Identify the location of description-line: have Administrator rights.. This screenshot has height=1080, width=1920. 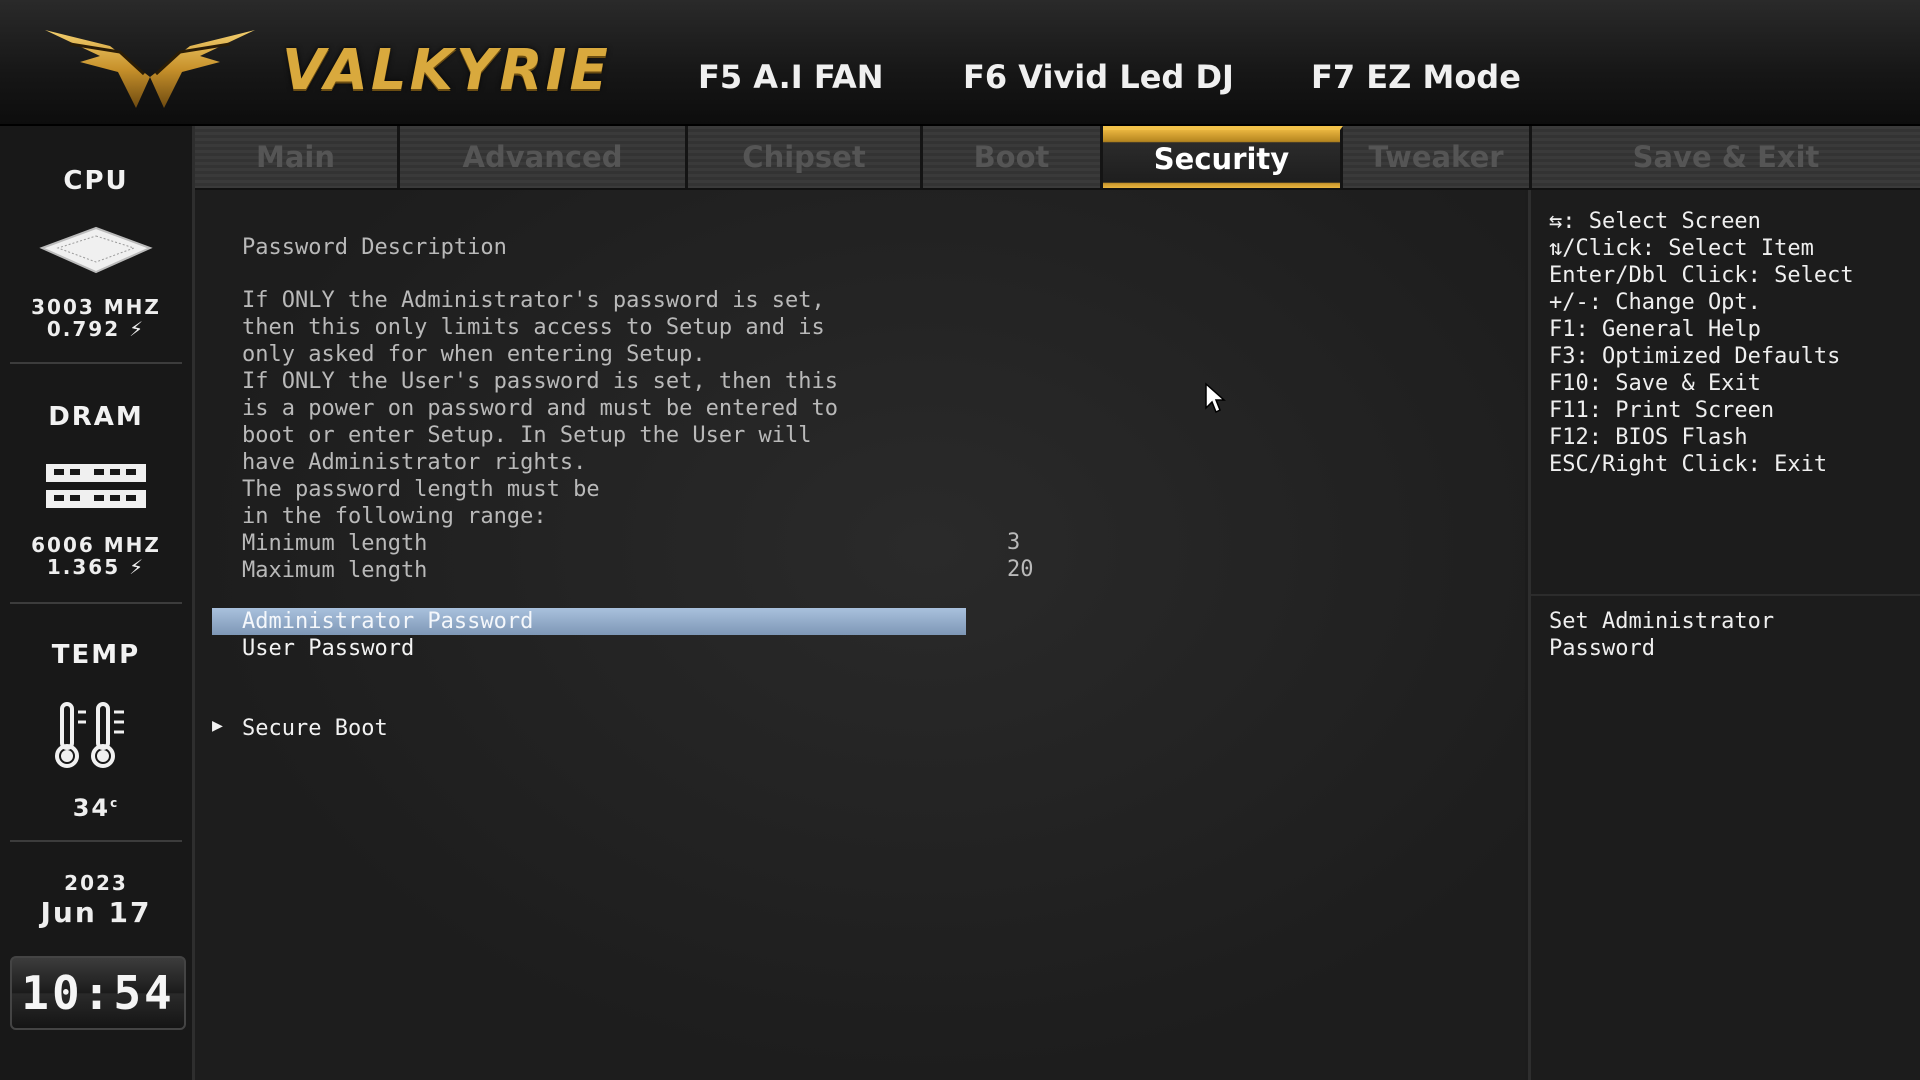
(414, 462).